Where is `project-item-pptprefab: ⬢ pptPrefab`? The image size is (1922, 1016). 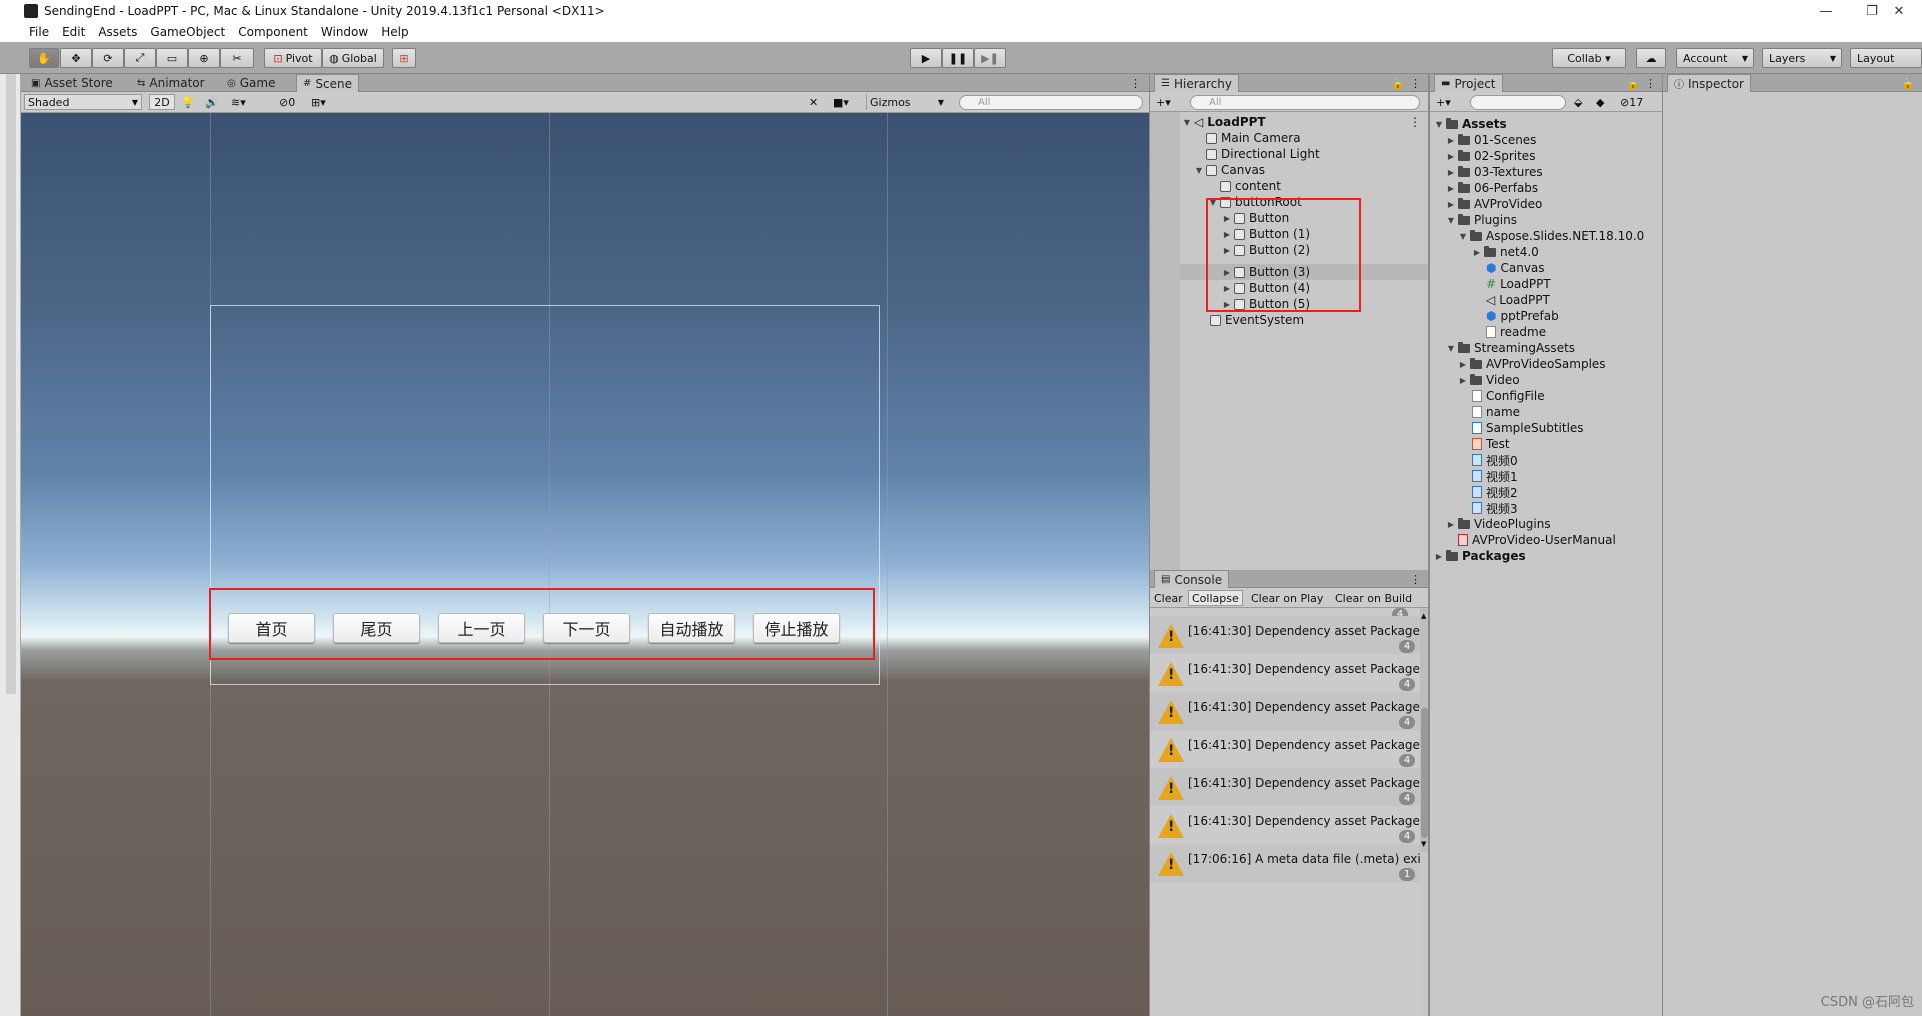
project-item-pptprefab: ⬢ pptPrefab is located at coordinates (1522, 316).